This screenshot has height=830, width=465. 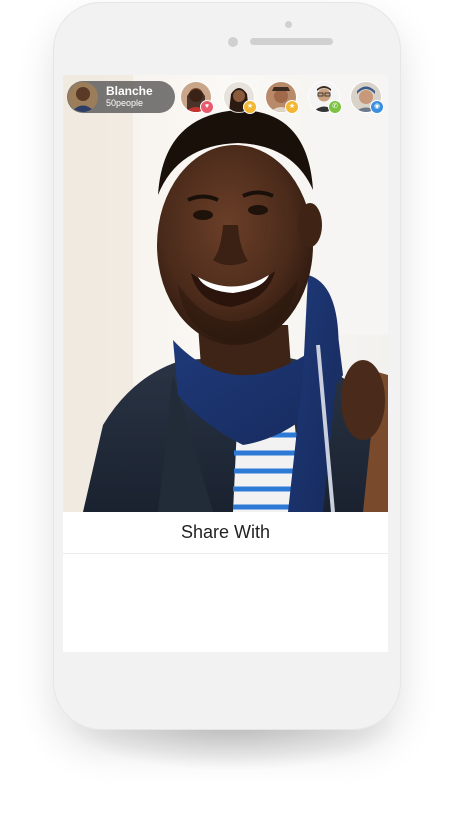 What do you see at coordinates (282, 97) in the screenshot?
I see `friend-avatar-3: ★` at bounding box center [282, 97].